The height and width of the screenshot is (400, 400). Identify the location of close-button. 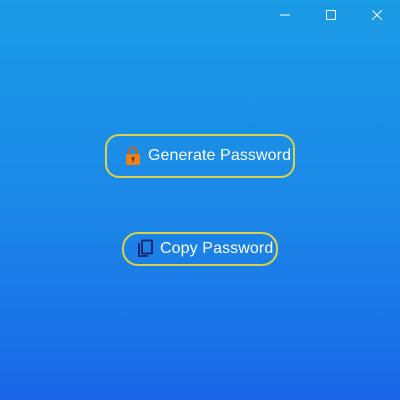
(377, 15).